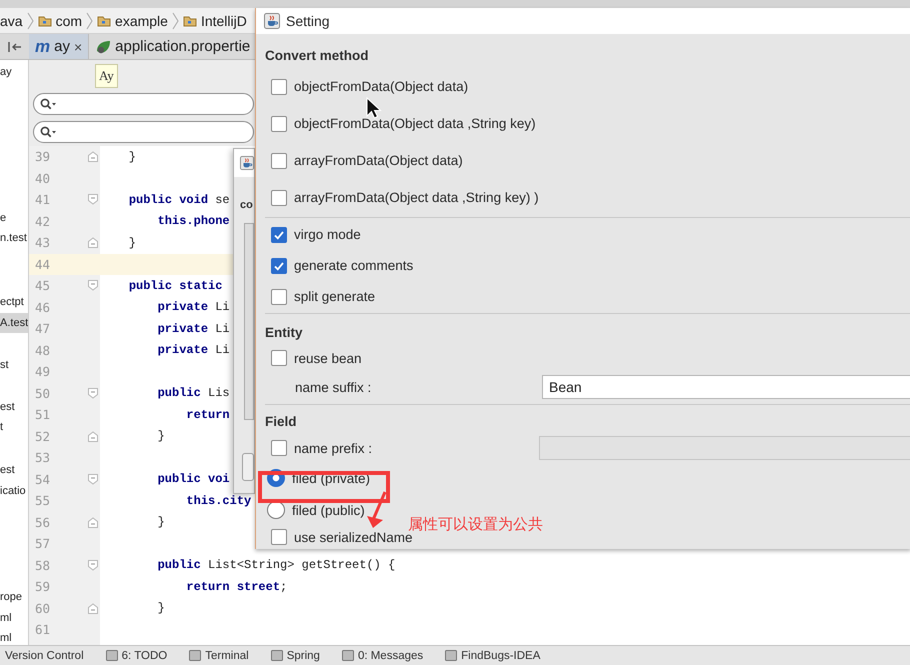 The width and height of the screenshot is (910, 665). Describe the element at coordinates (14, 302) in the screenshot. I see `project-item: ectpt` at that location.